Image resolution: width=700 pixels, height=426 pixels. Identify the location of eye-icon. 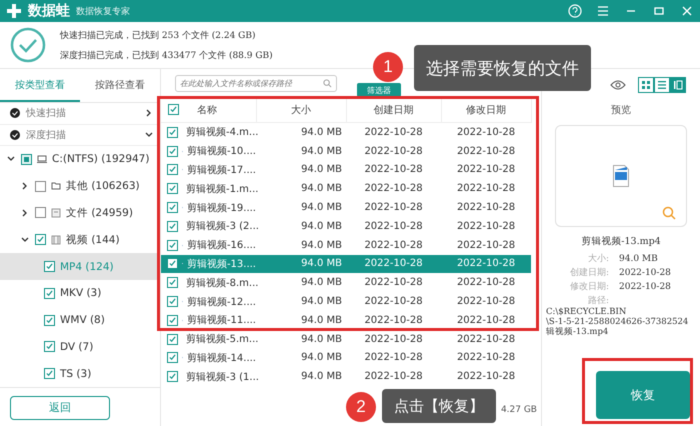
(618, 85).